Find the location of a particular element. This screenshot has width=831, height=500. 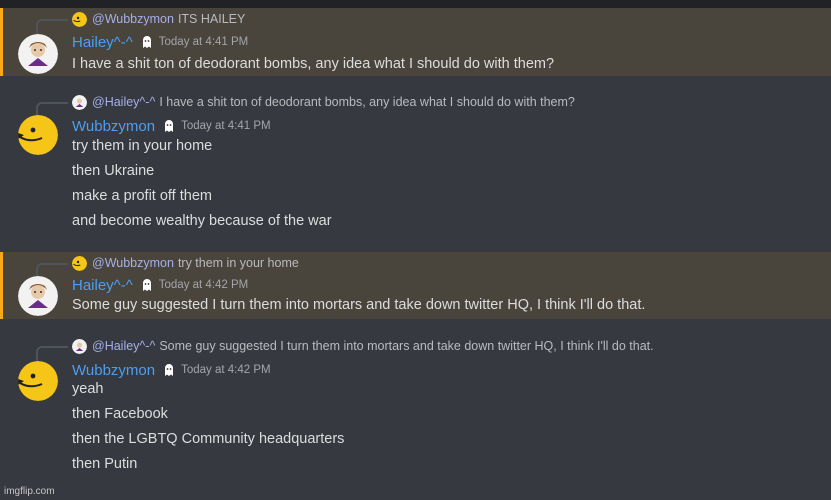

message-header: Hailey^-^ Today at 4:42 PM is located at coordinates (160, 285).